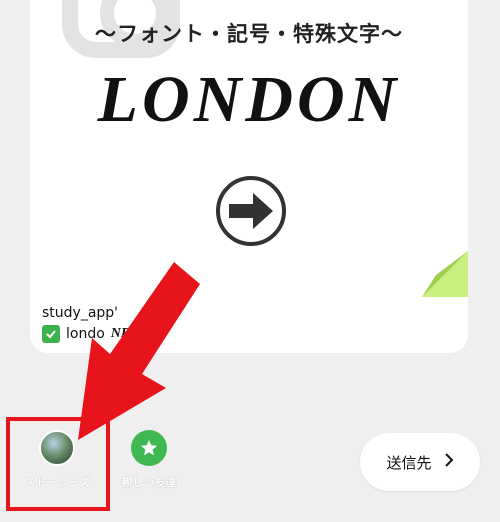  Describe the element at coordinates (149, 482) in the screenshot. I see `close-friends-label: 親しい友達` at that location.